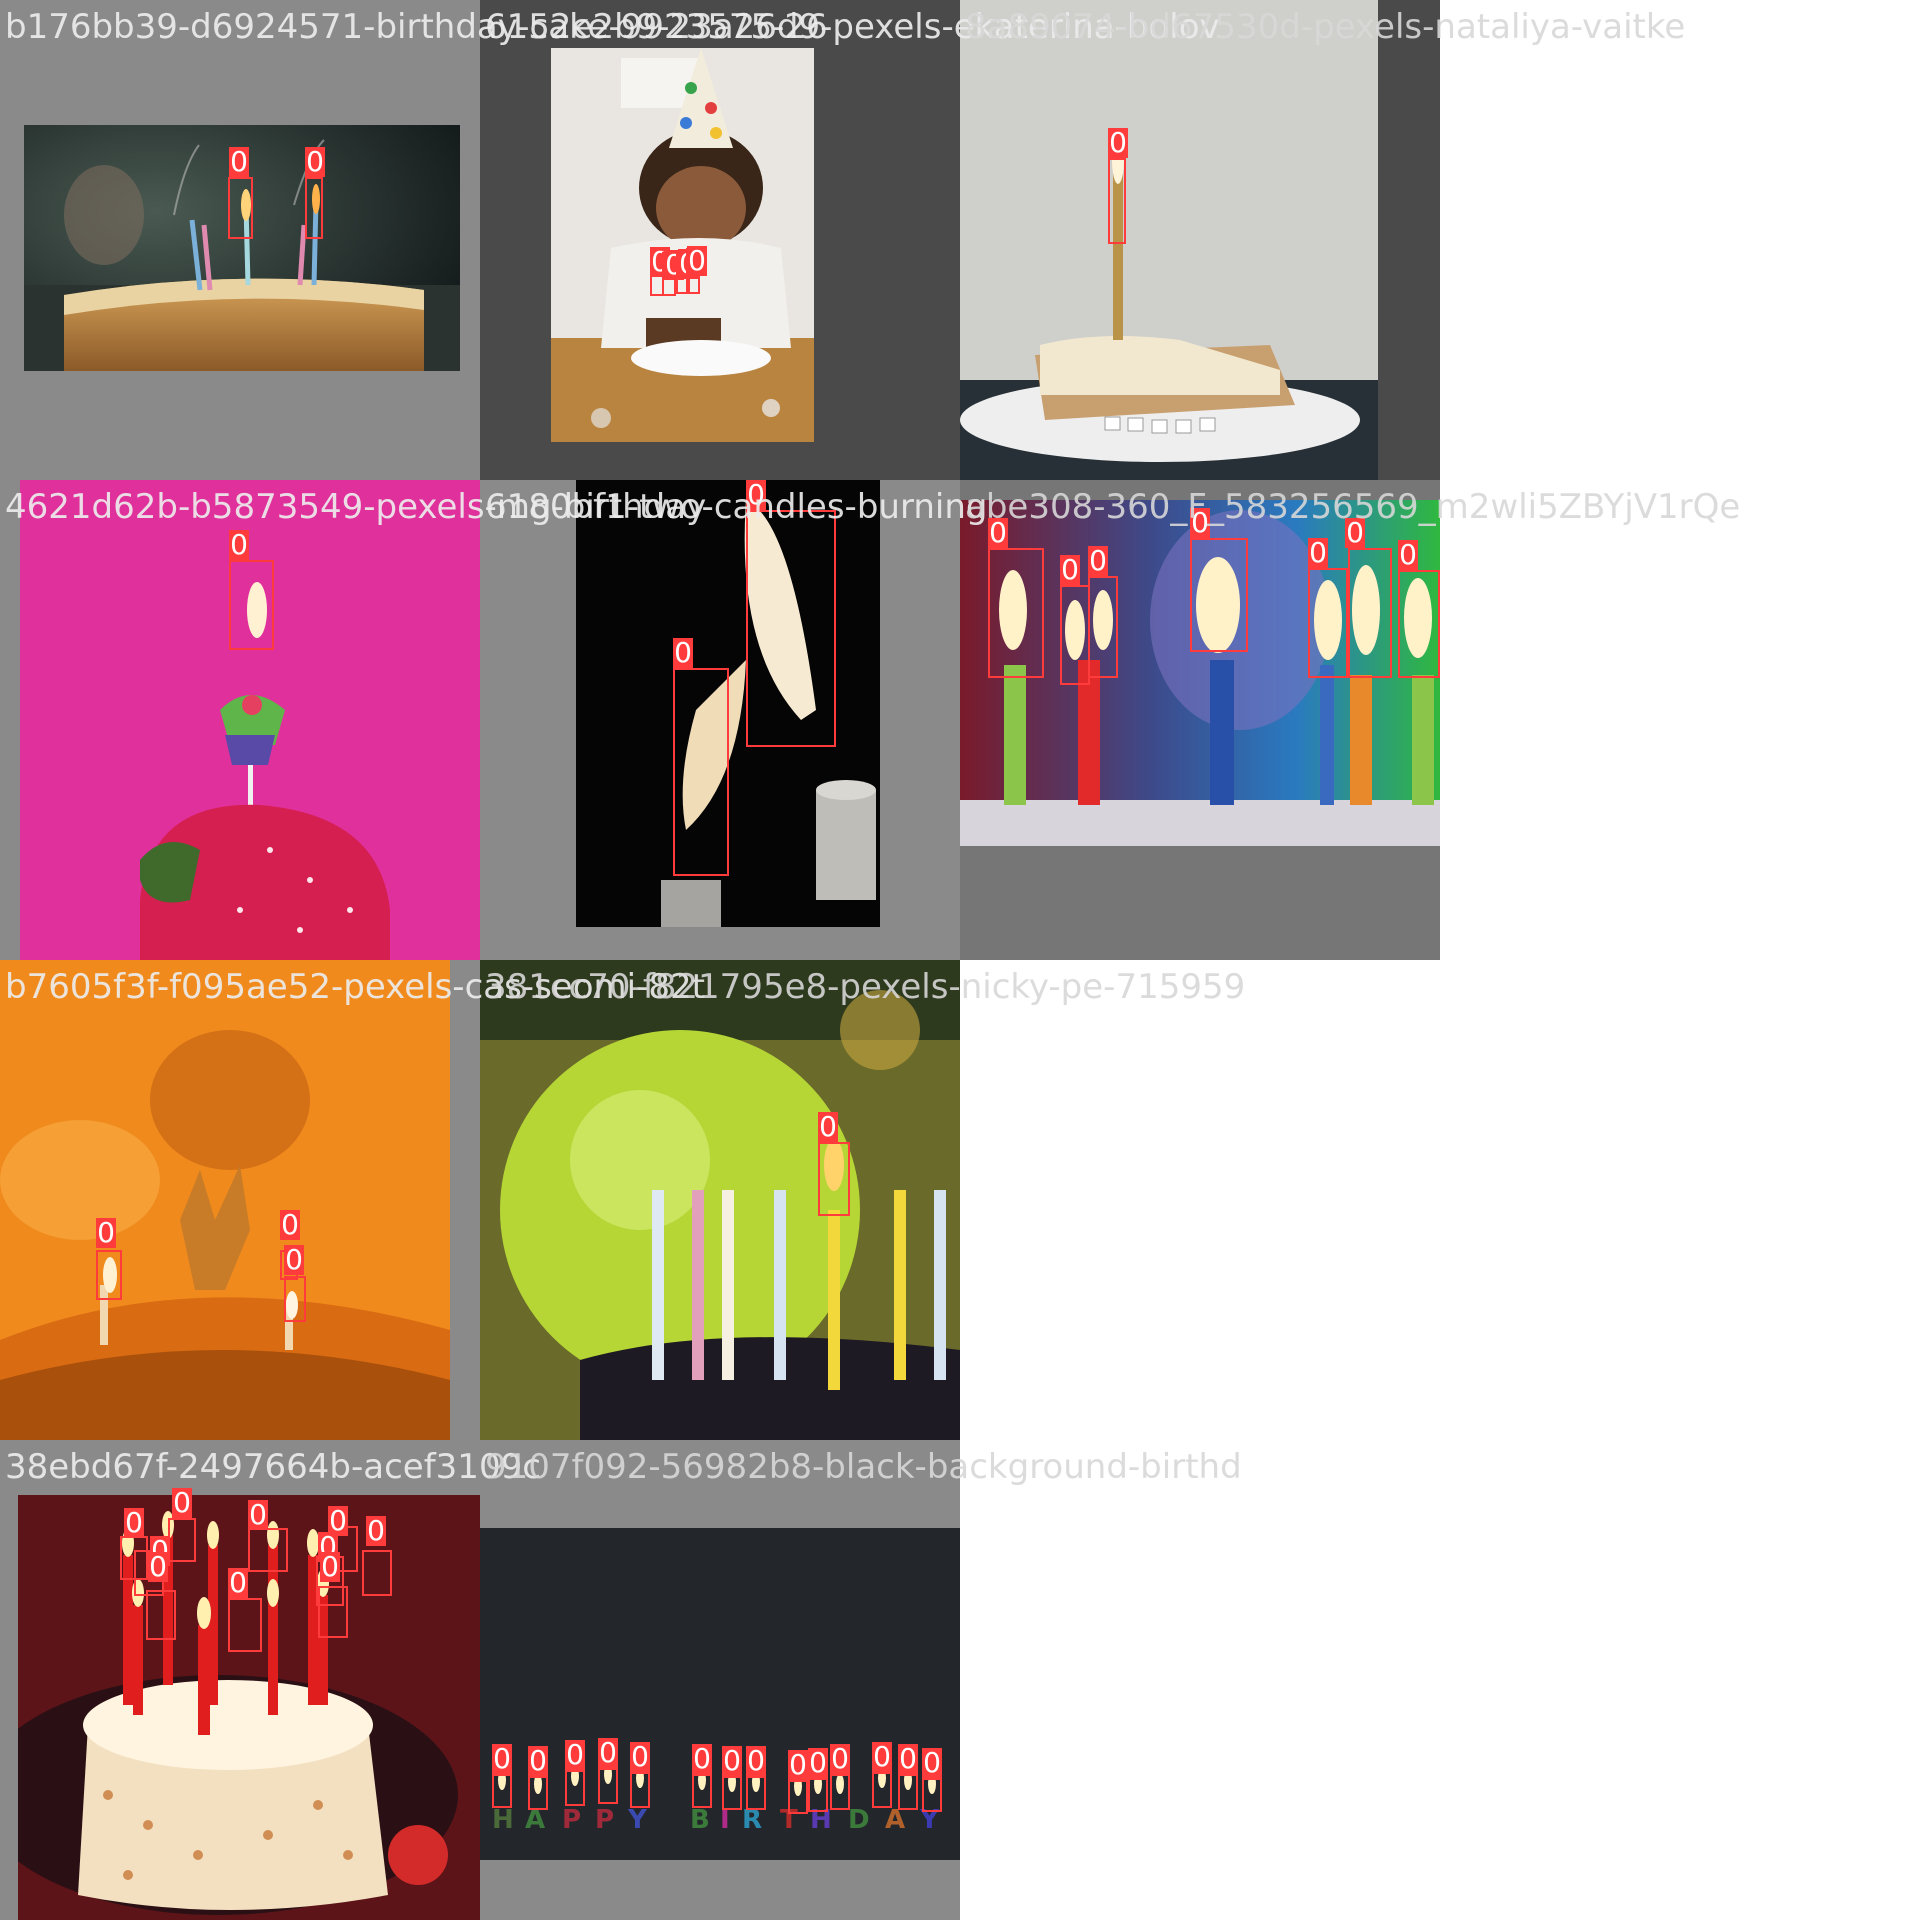 The height and width of the screenshot is (1920, 1920). I want to click on mosaic-tile-8: 0, so click(720, 1200).